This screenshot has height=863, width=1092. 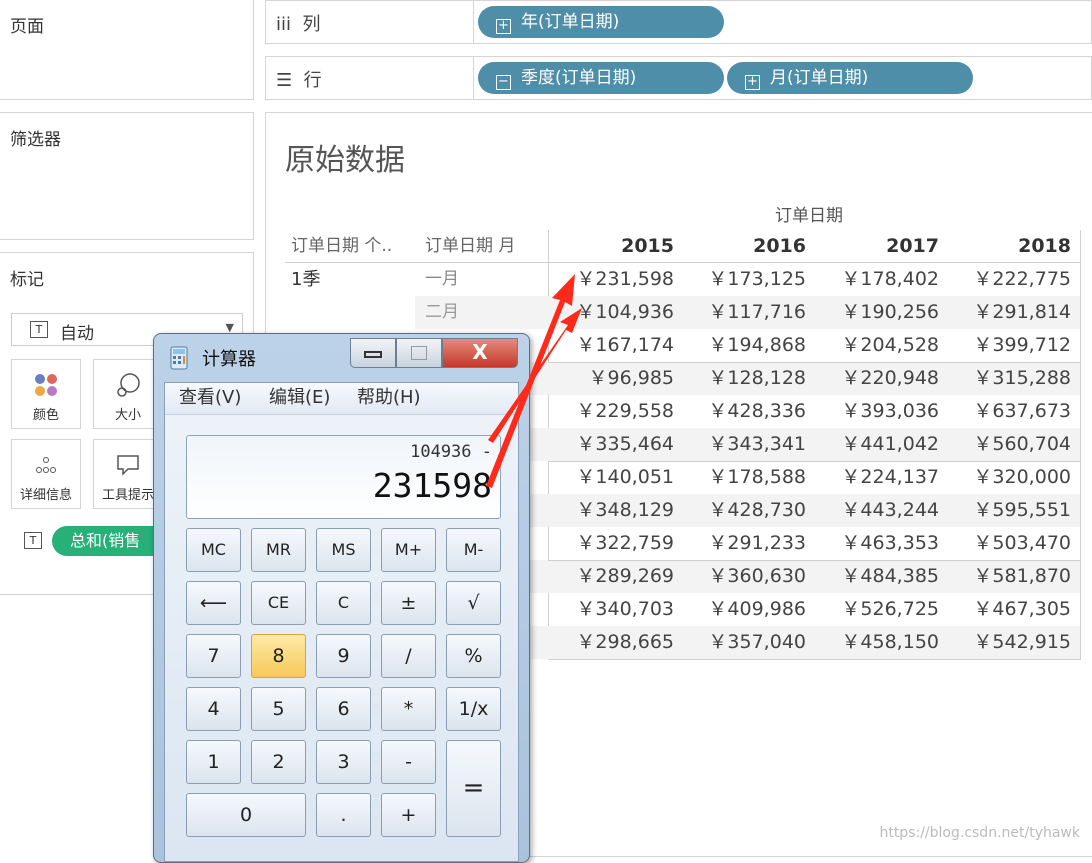 I want to click on key-button: 0, so click(x=246, y=815).